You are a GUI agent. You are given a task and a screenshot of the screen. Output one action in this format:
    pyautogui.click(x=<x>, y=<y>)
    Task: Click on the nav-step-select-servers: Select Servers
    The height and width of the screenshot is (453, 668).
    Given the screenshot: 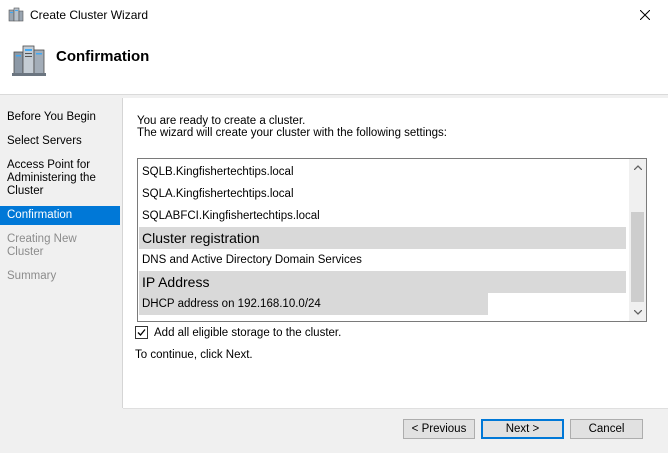 What is the action you would take?
    pyautogui.click(x=60, y=141)
    